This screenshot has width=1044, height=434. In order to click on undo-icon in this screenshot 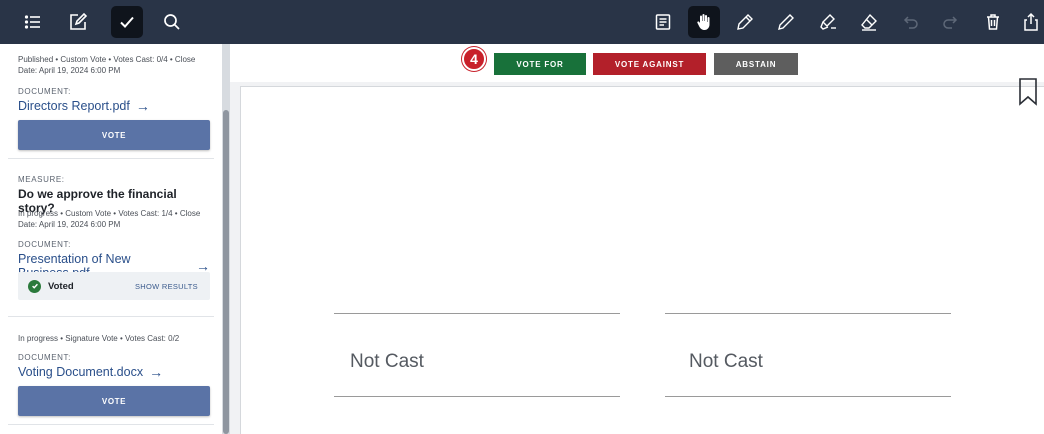, I will do `click(910, 22)`.